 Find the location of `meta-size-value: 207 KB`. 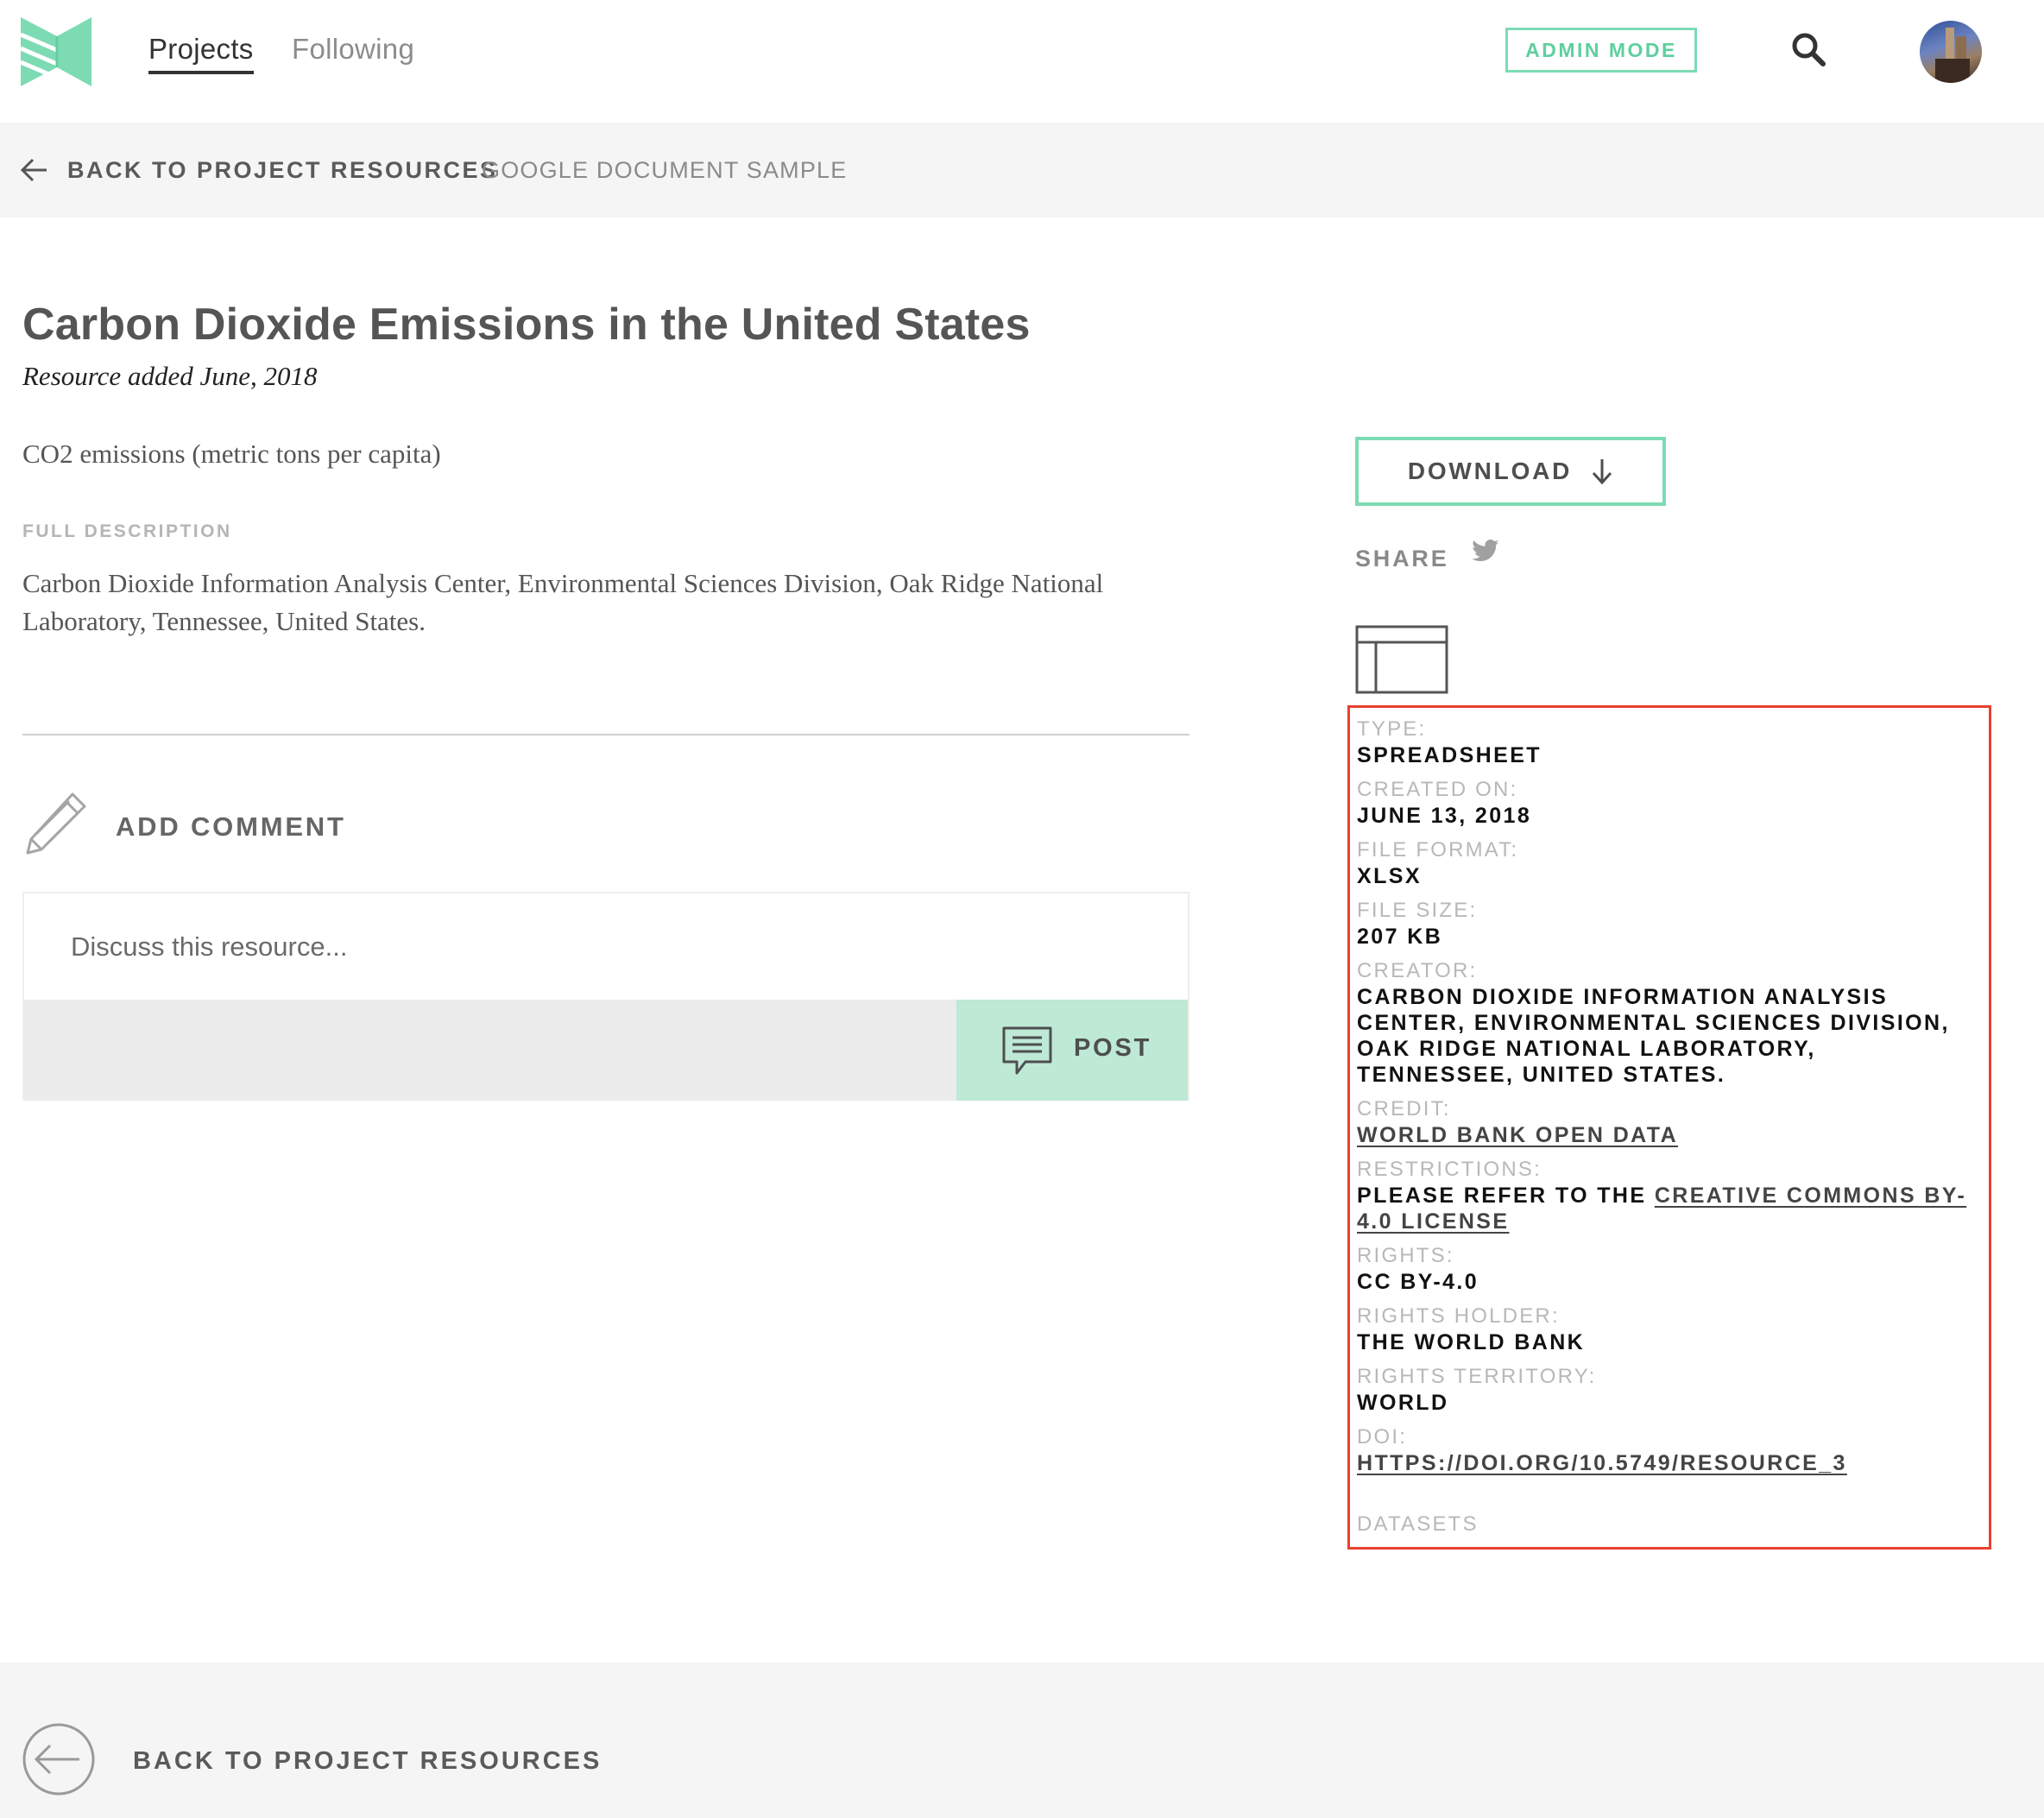

meta-size-value: 207 KB is located at coordinates (1400, 937).